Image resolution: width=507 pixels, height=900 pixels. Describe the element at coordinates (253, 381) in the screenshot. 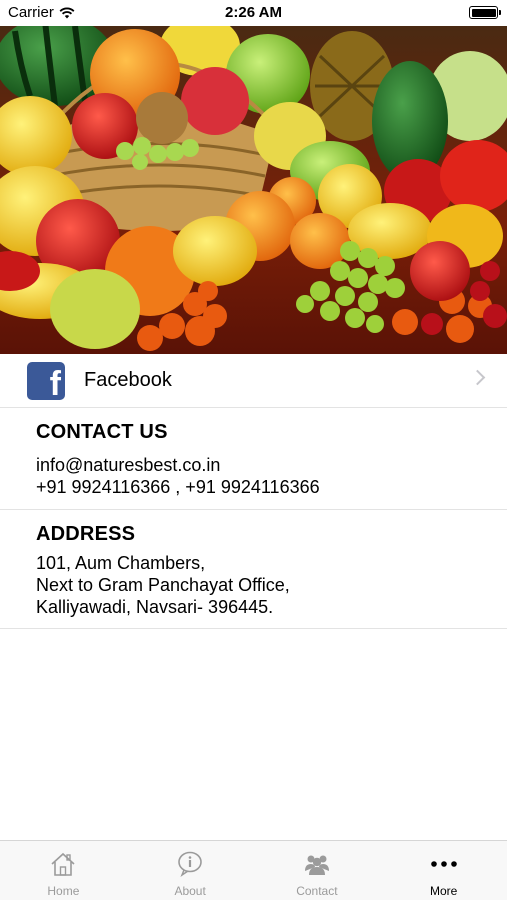

I see `facebook-row: f Facebook` at that location.